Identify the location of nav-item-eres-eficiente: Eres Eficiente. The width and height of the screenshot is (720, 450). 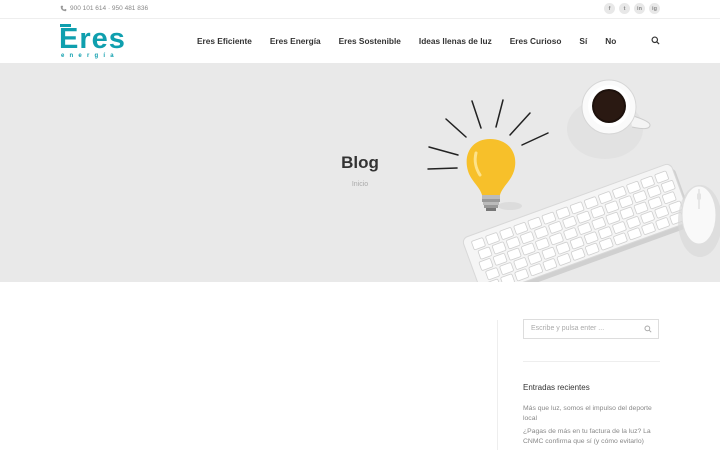
(224, 41).